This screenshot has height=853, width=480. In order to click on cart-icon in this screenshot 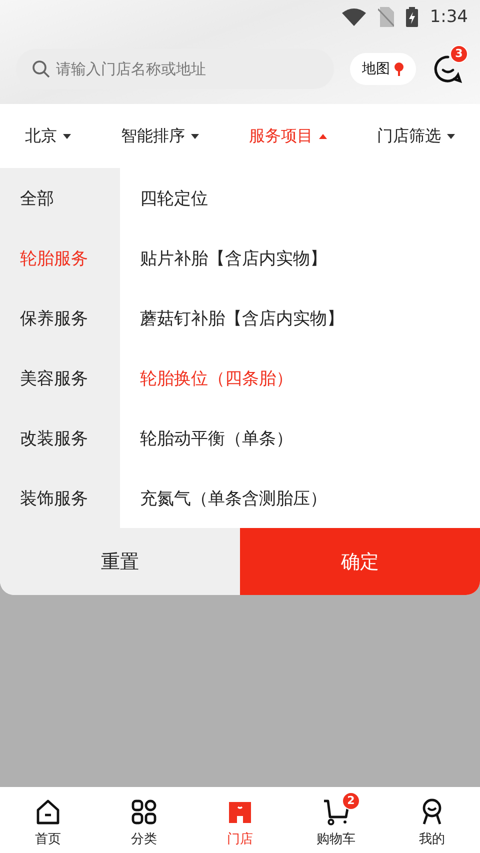, I will do `click(336, 812)`.